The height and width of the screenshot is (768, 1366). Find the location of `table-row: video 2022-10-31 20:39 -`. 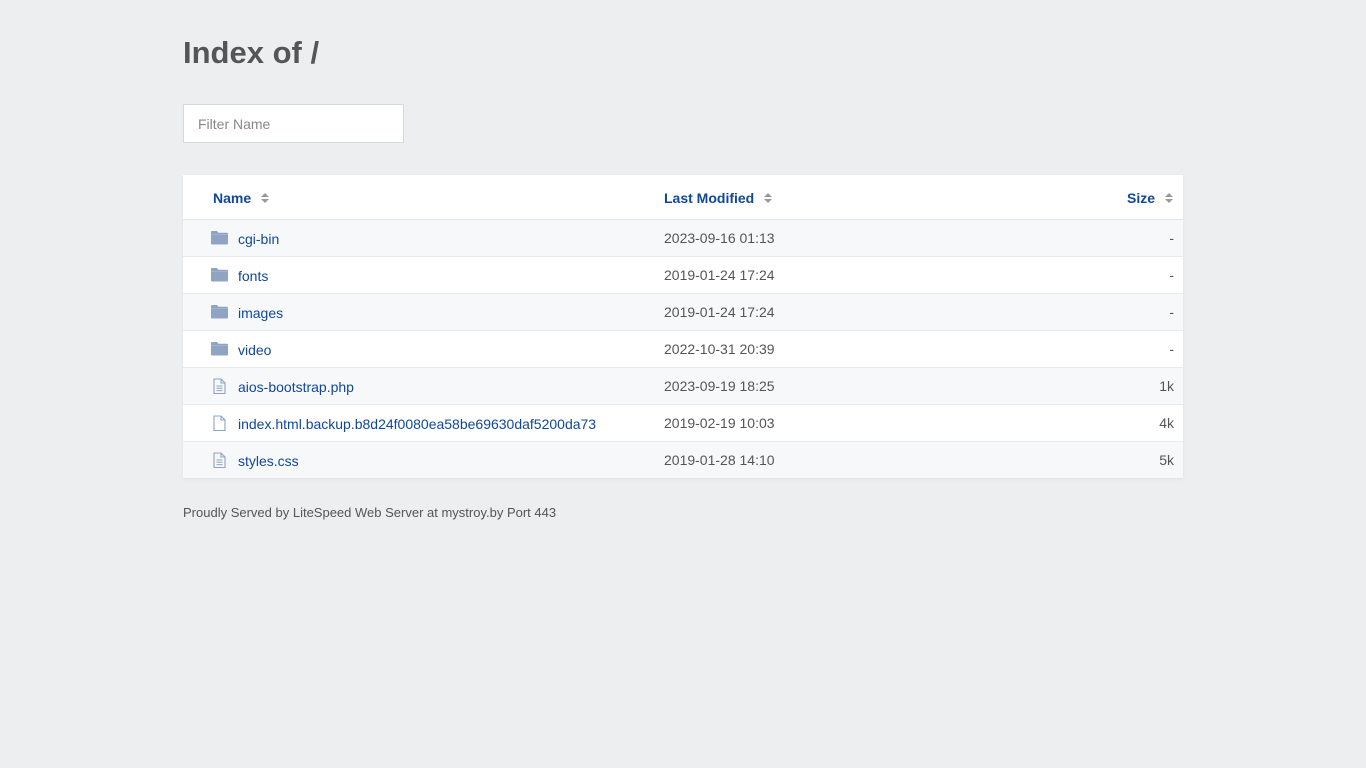

table-row: video 2022-10-31 20:39 - is located at coordinates (683, 349).